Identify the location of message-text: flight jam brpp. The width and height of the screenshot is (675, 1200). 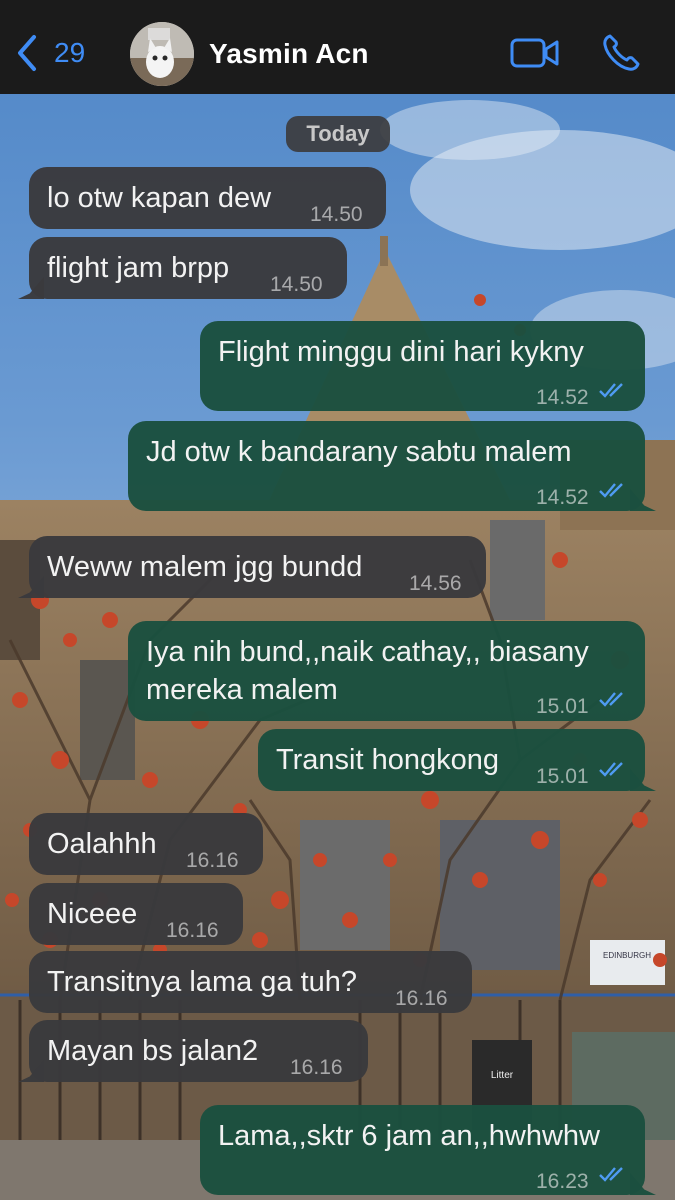
(138, 268).